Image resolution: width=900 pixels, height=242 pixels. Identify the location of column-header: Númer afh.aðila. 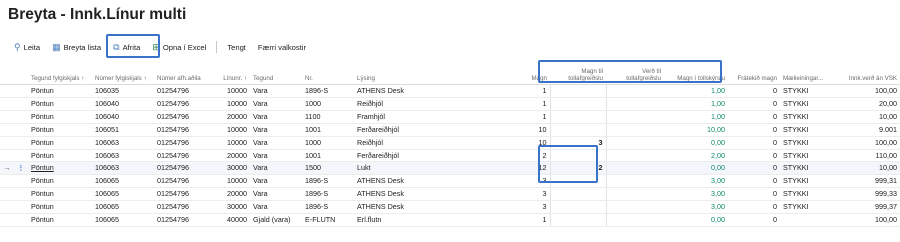
(184, 73).